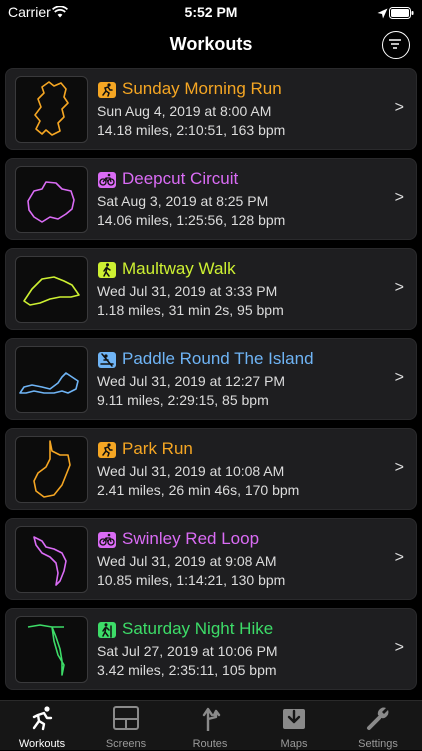 This screenshot has width=422, height=751. I want to click on navigation-bar: Workouts, so click(211, 45).